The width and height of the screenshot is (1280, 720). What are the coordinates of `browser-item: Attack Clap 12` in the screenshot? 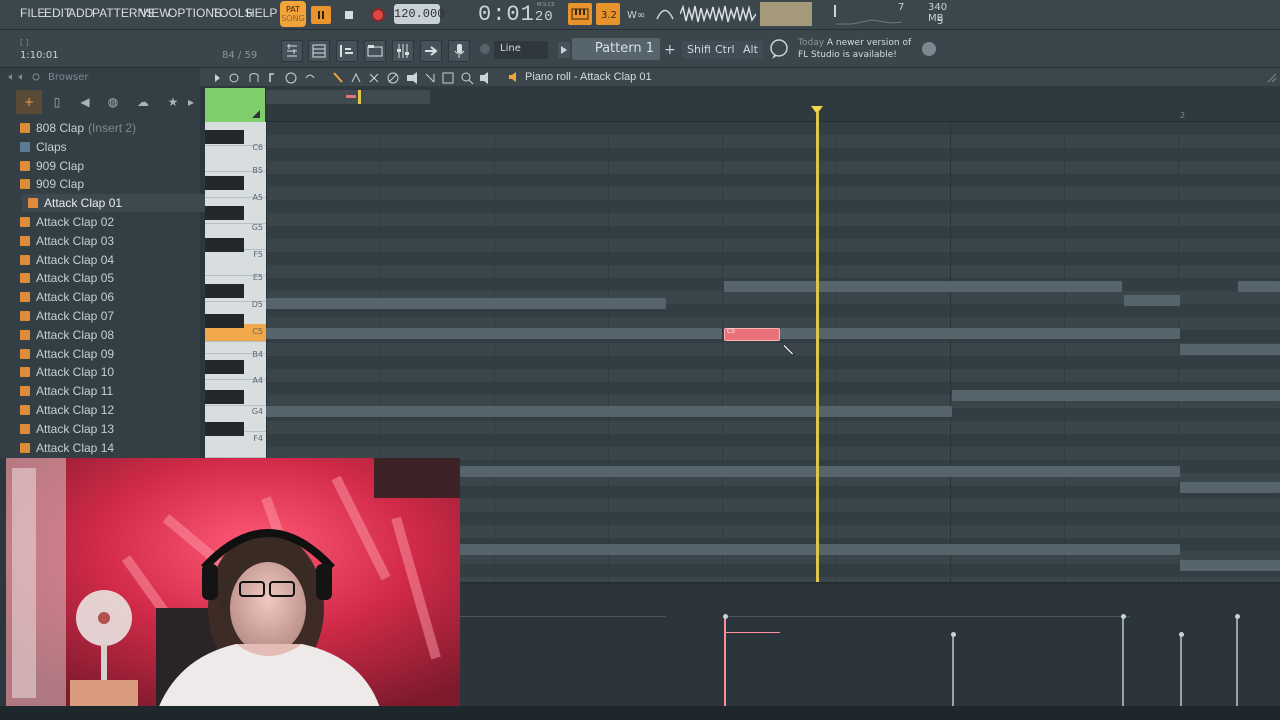 It's located at (106, 410).